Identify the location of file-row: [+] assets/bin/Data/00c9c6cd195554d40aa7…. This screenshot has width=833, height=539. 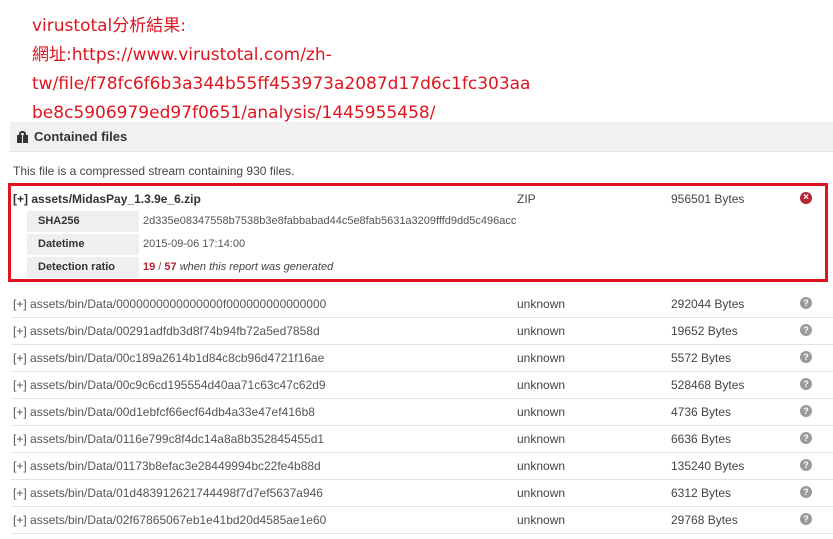
(422, 385).